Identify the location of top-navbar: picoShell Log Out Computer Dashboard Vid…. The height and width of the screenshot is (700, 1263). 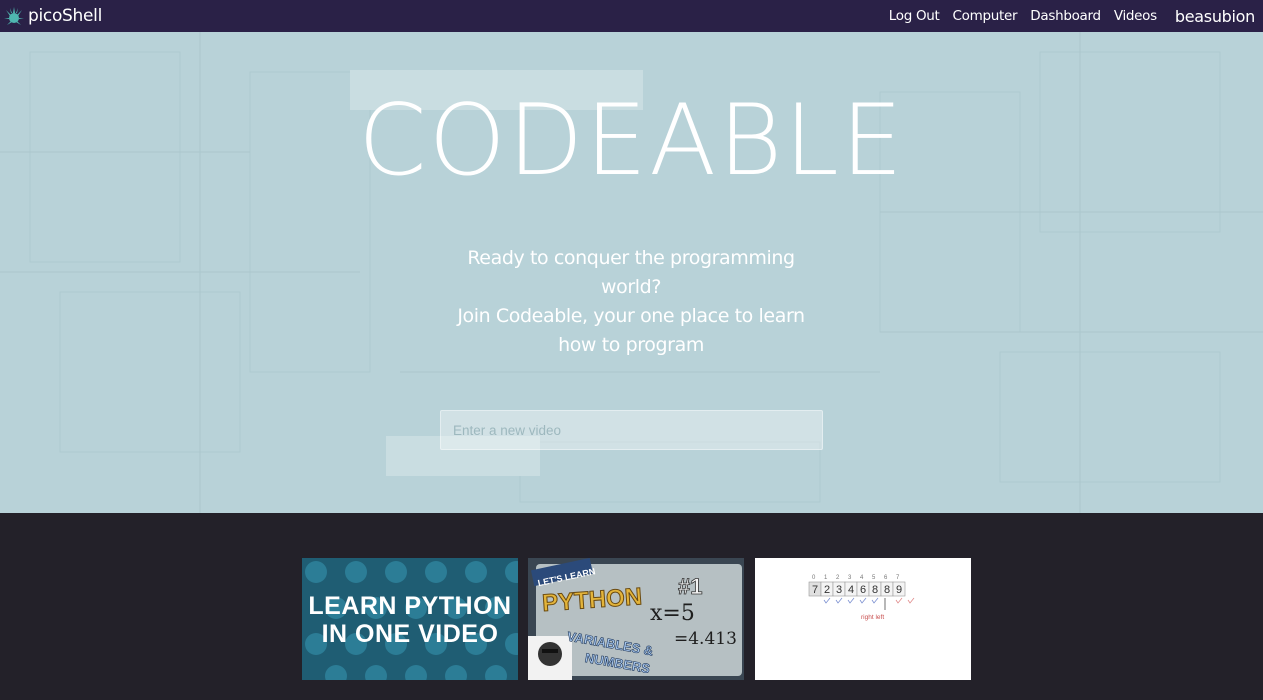
(631, 16).